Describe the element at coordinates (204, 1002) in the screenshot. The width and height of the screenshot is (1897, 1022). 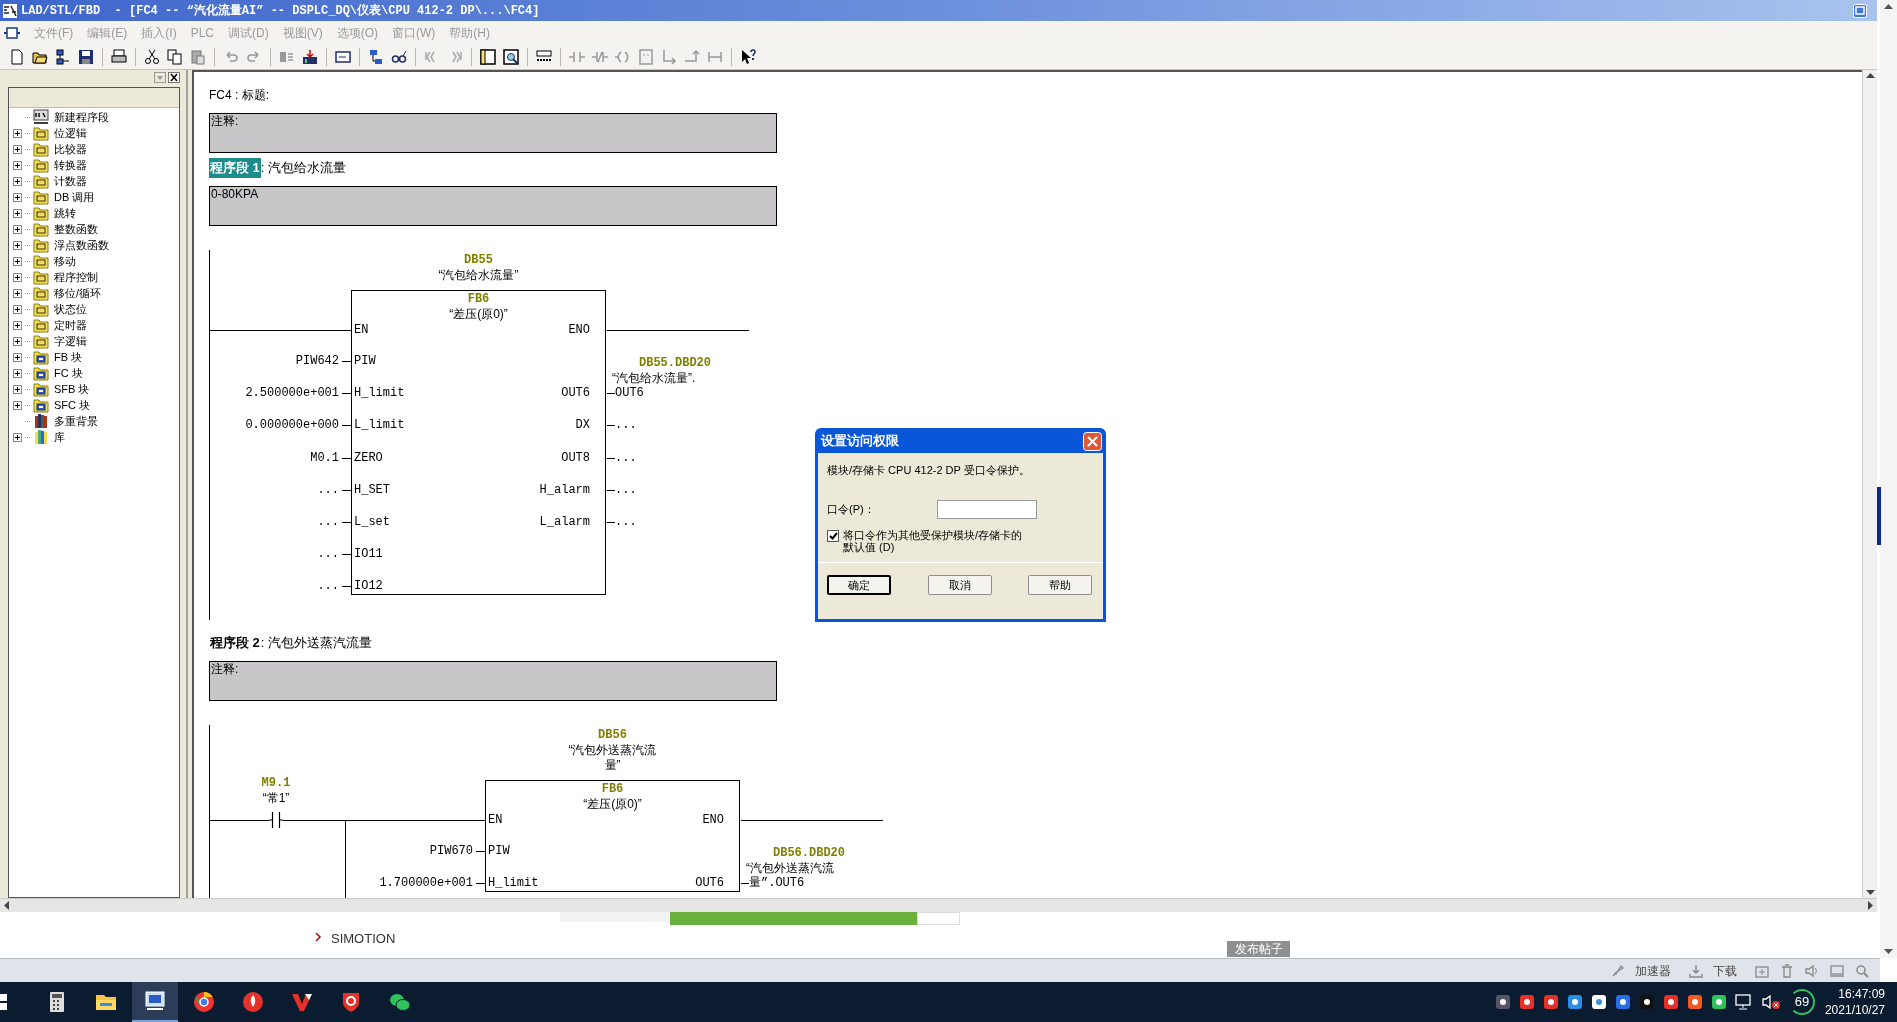
I see `circle-logo-icon` at that location.